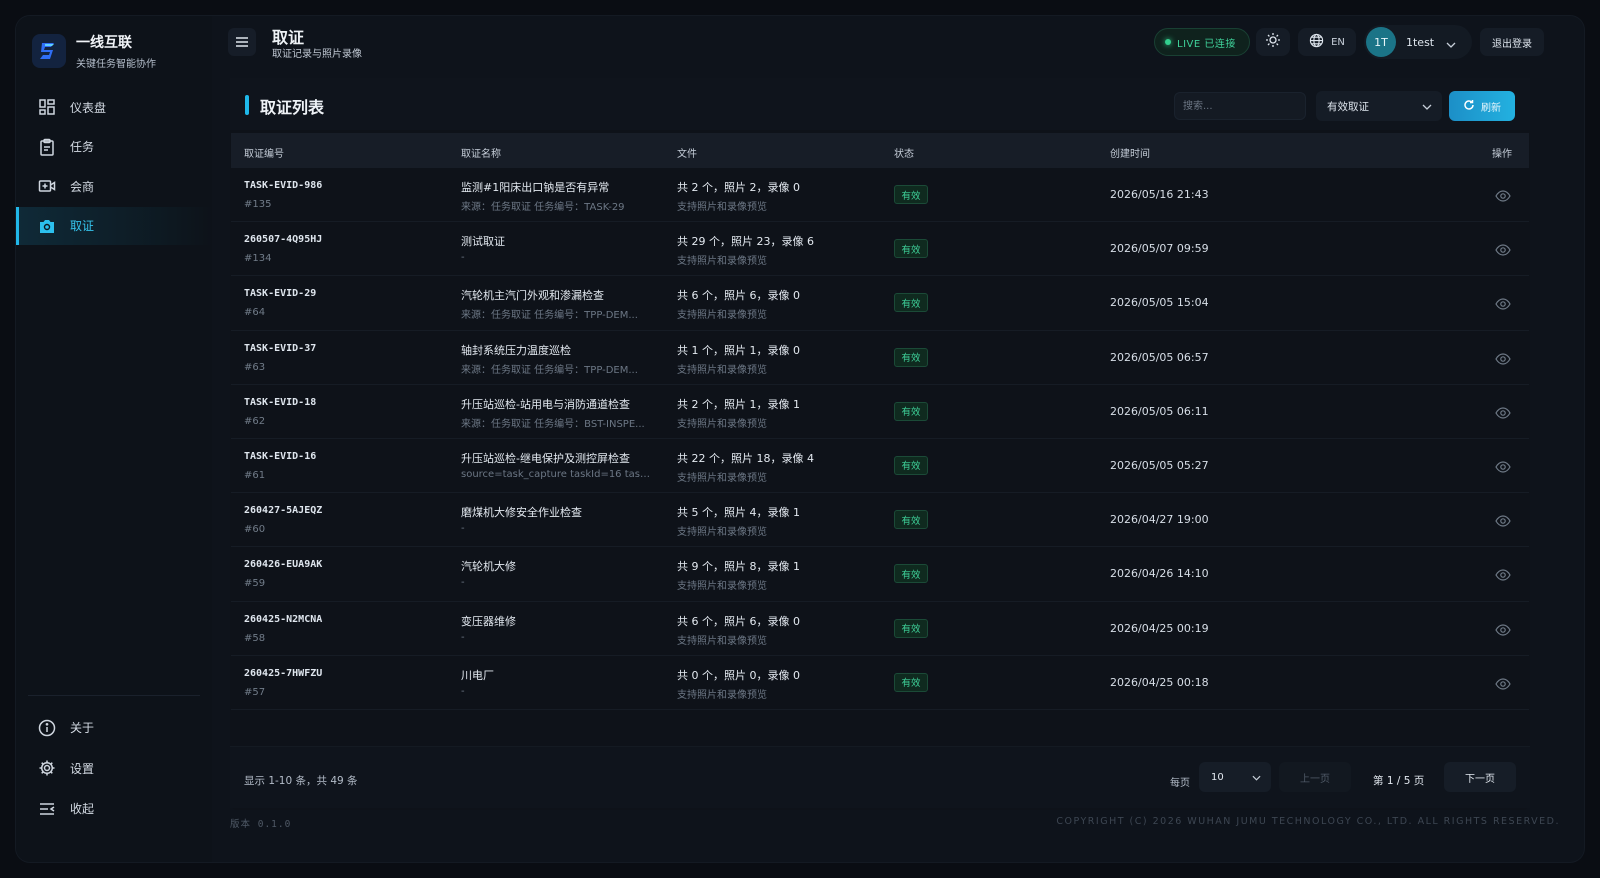 The image size is (1600, 878). Describe the element at coordinates (516, 350) in the screenshot. I see `evidence-name: 轴封系统压力温度巡检` at that location.